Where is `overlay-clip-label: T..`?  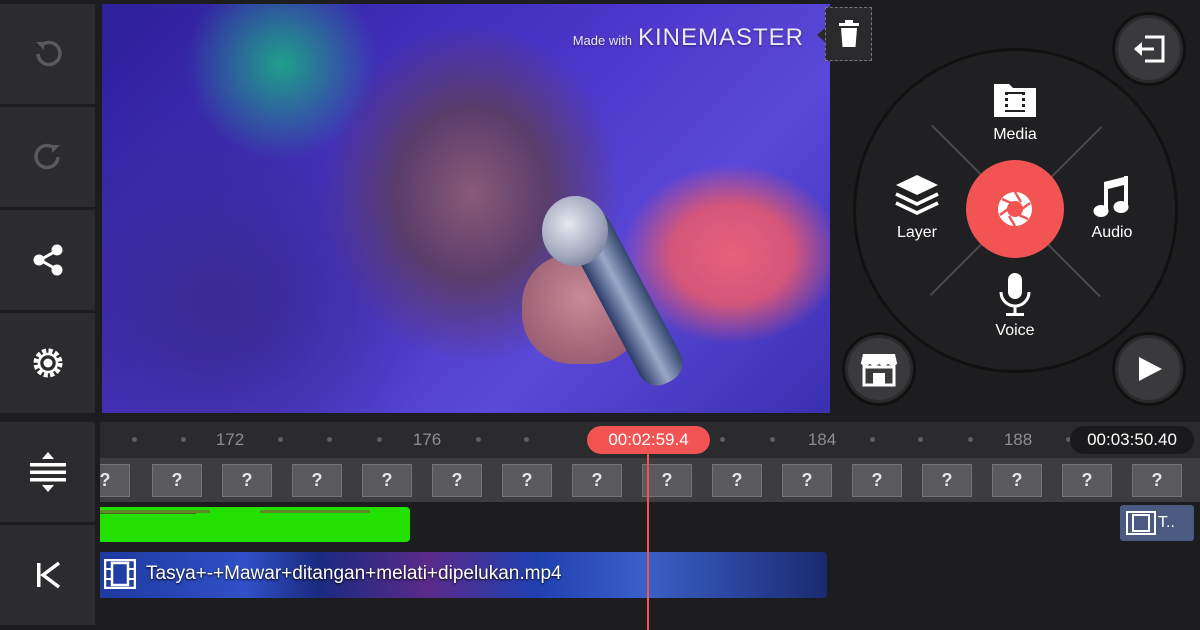
overlay-clip-label: T.. is located at coordinates (1166, 522).